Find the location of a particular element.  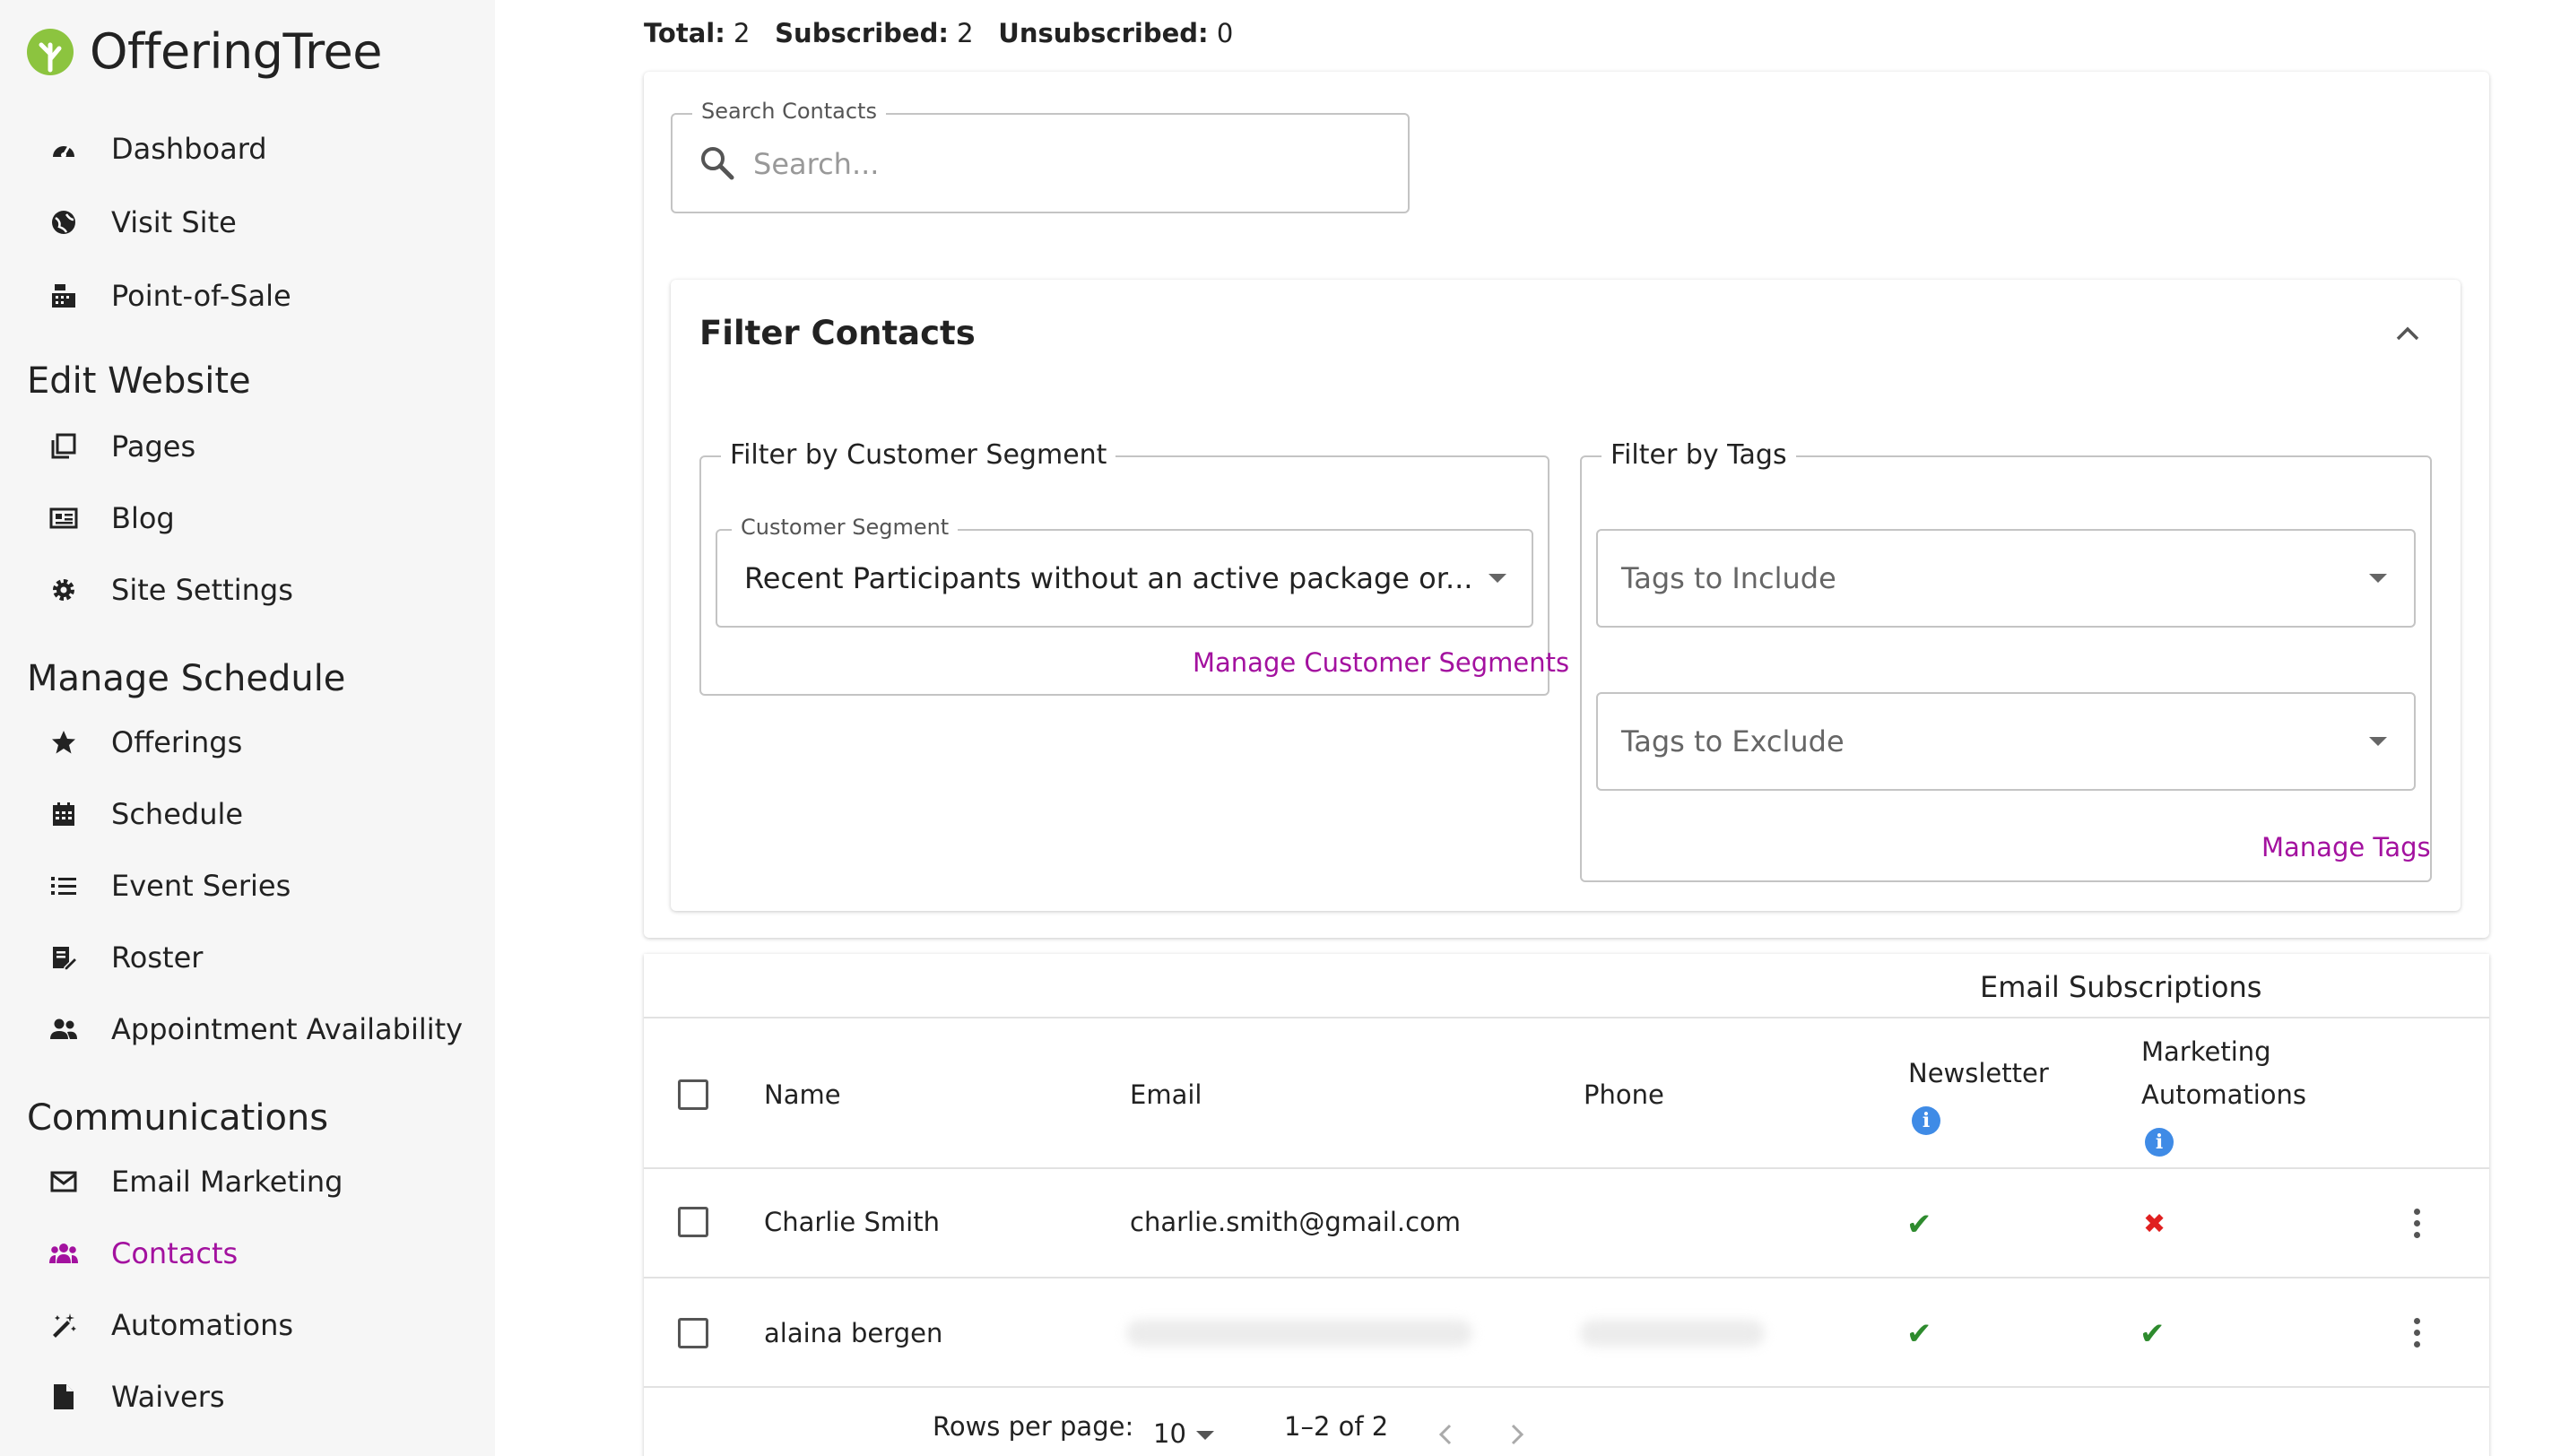

nav-point-of-sale-label: Point-of-Sale is located at coordinates (201, 296).